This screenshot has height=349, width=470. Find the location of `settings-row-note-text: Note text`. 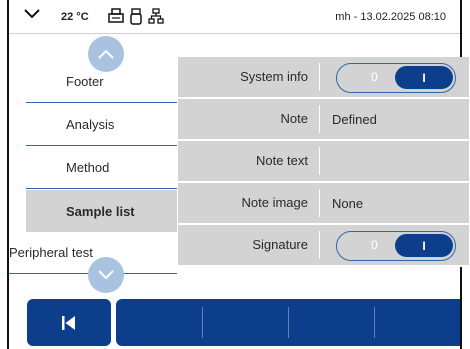

settings-row-note-text: Note text is located at coordinates (323, 162).